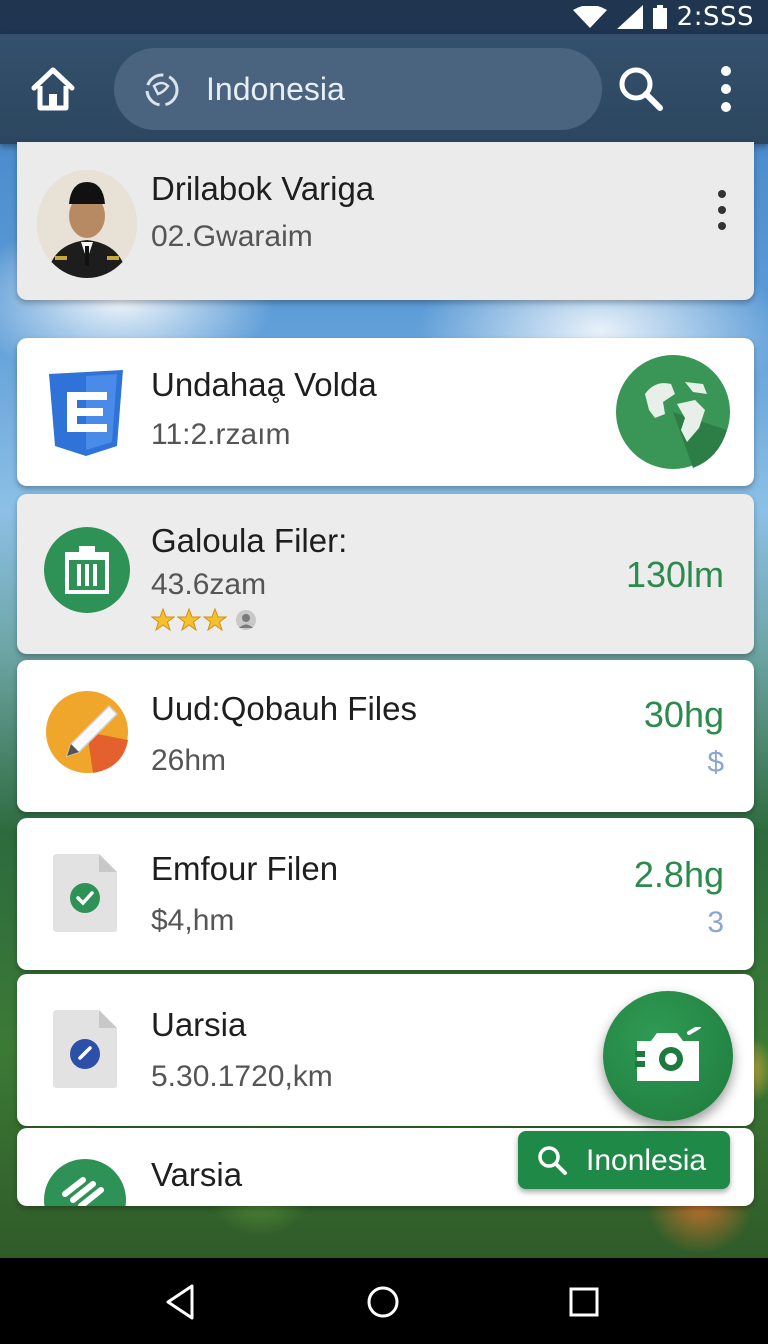 The height and width of the screenshot is (1344, 768). I want to click on trash-icon, so click(87, 570).